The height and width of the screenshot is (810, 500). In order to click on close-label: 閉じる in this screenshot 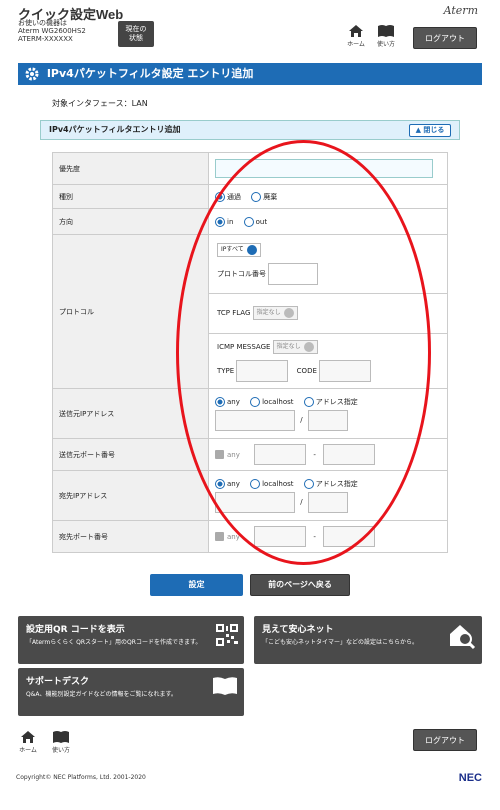, I will do `click(434, 130)`.